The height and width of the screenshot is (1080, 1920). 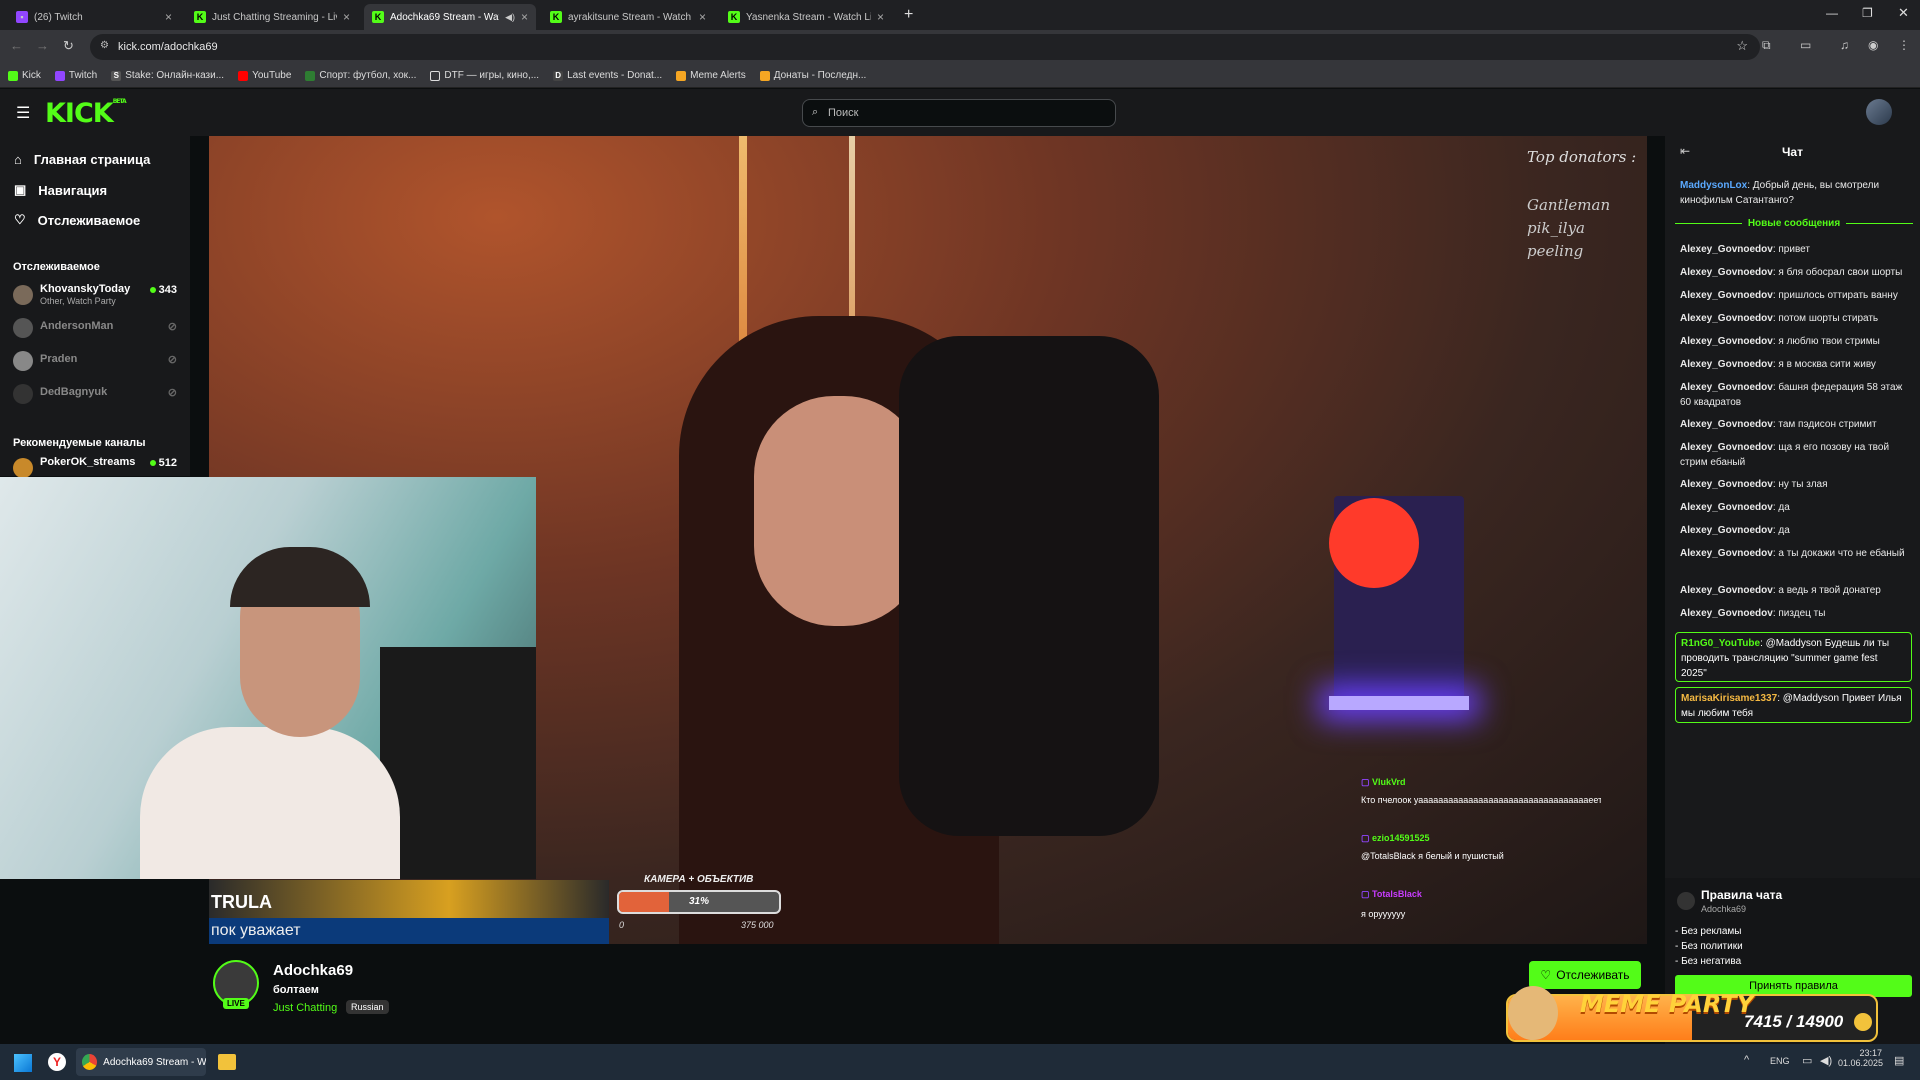 What do you see at coordinates (82, 159) in the screenshot?
I see `nav-home: ⌂ Главная страница` at bounding box center [82, 159].